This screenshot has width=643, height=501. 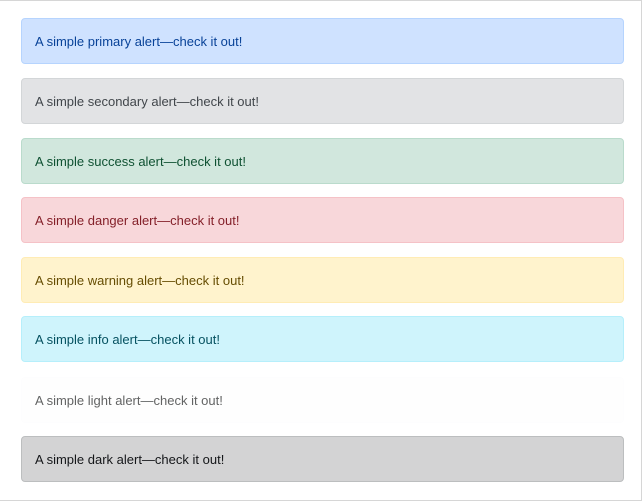 I want to click on alert-success: A simple success alert—check it out!, so click(x=322, y=161).